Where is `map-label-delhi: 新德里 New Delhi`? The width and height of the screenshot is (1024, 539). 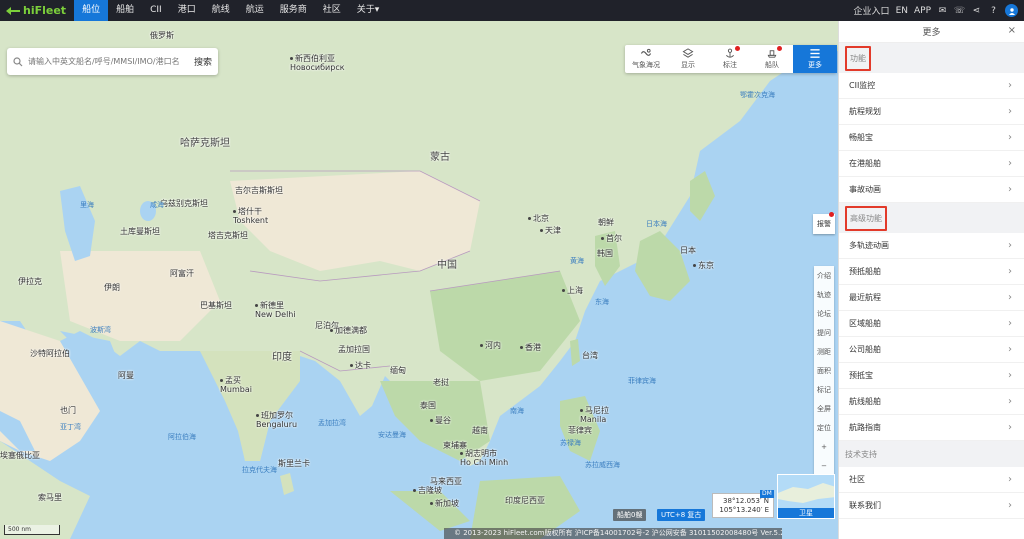 map-label-delhi: 新德里 New Delhi is located at coordinates (275, 310).